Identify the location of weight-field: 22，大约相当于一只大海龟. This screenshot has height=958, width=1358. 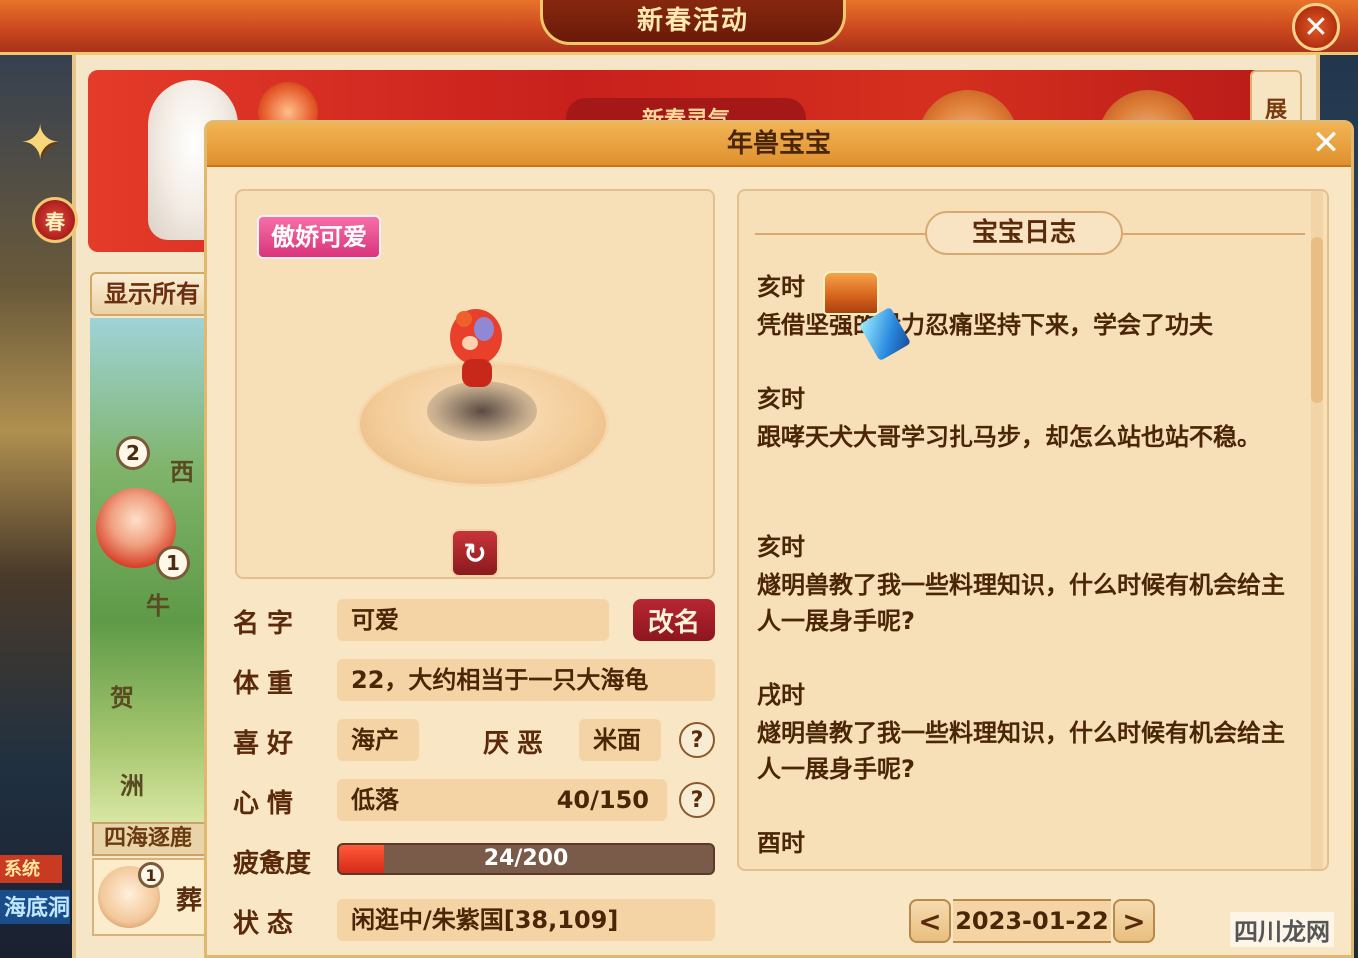
(526, 680).